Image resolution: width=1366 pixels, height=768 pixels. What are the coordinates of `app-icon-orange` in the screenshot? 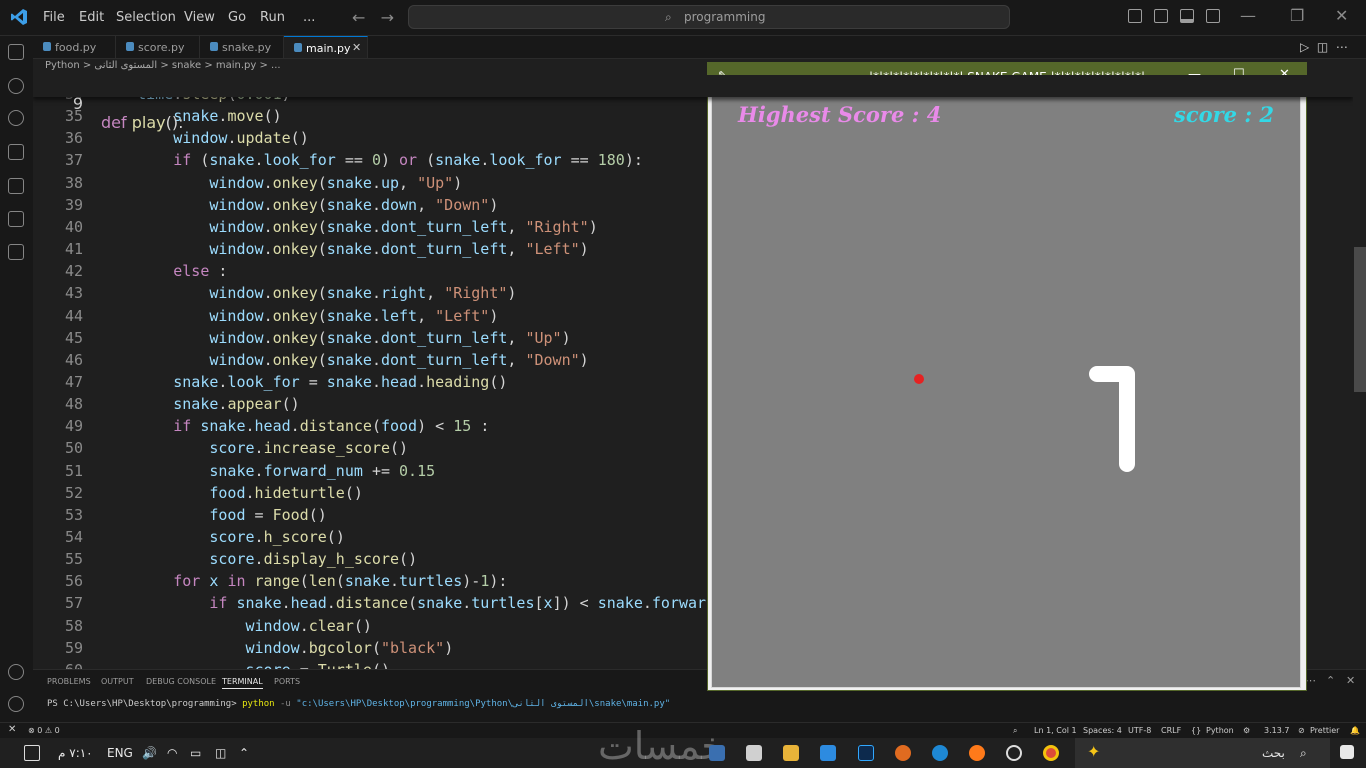 It's located at (903, 753).